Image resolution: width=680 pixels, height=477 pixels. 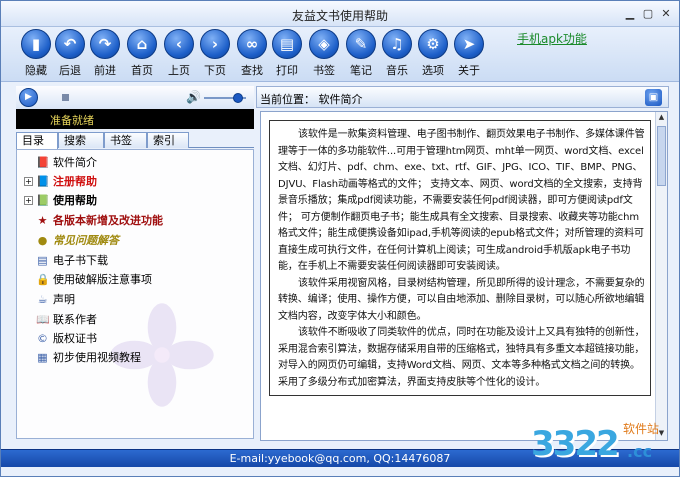 I want to click on tab-2: 书签, so click(x=125, y=140).